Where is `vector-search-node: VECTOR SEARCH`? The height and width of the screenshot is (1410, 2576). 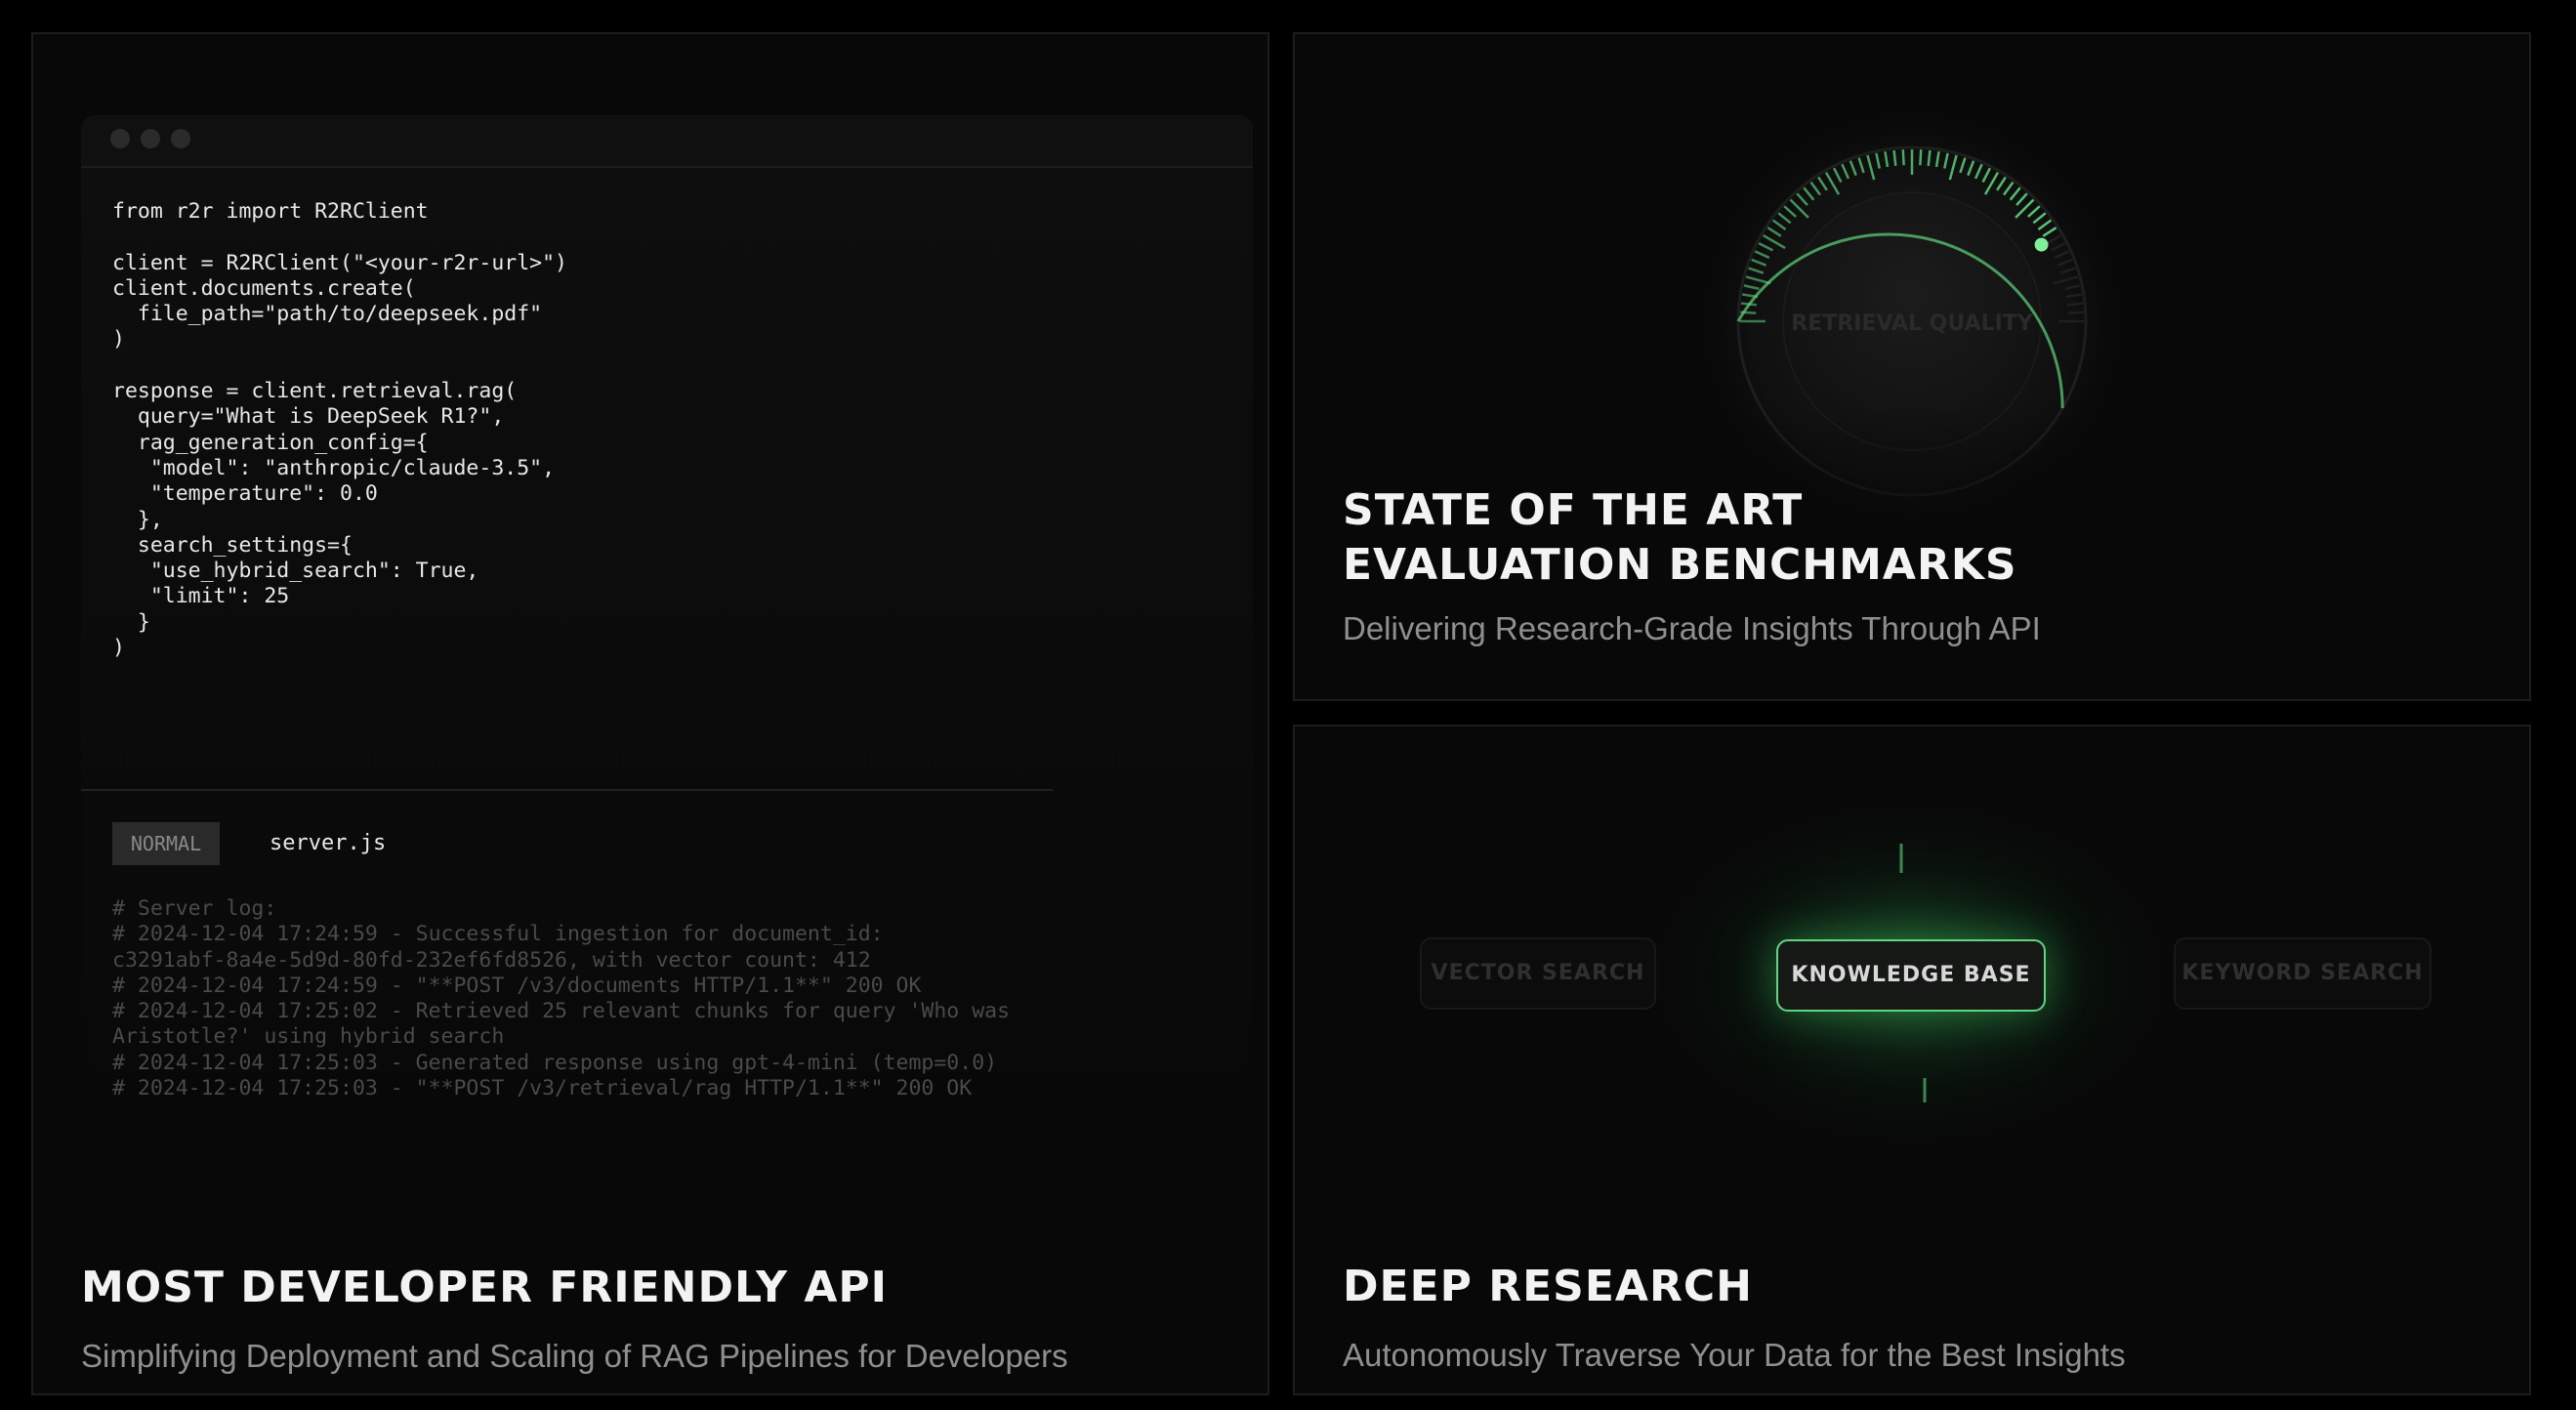
vector-search-node: VECTOR SEARCH is located at coordinates (1538, 973).